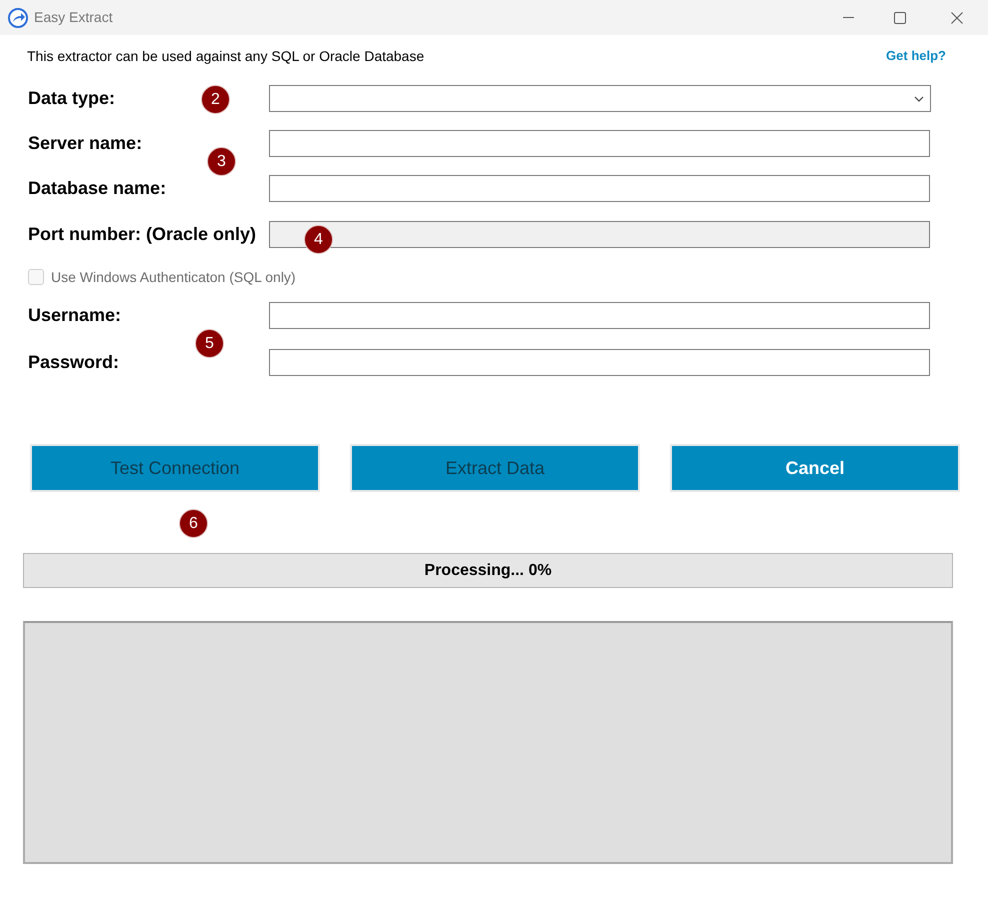  I want to click on callout-badge: 2, so click(215, 99).